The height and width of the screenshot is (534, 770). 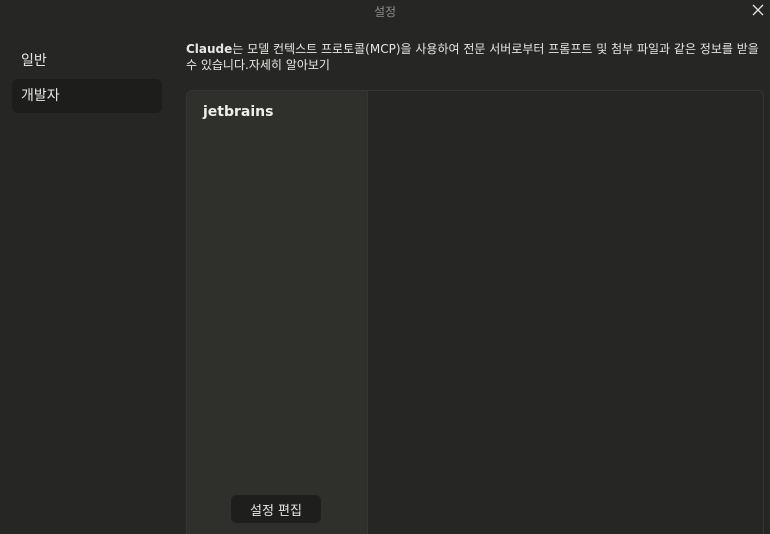 I want to click on title-bar: 설정, so click(x=385, y=11).